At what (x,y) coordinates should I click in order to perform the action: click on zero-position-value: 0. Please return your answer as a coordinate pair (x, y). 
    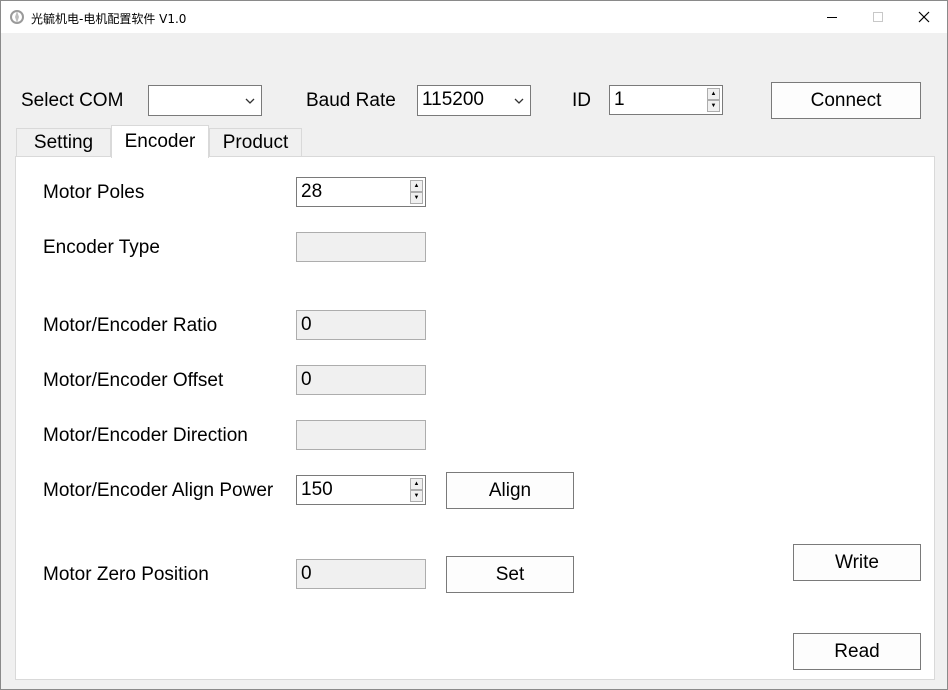
    Looking at the image, I should click on (306, 573).